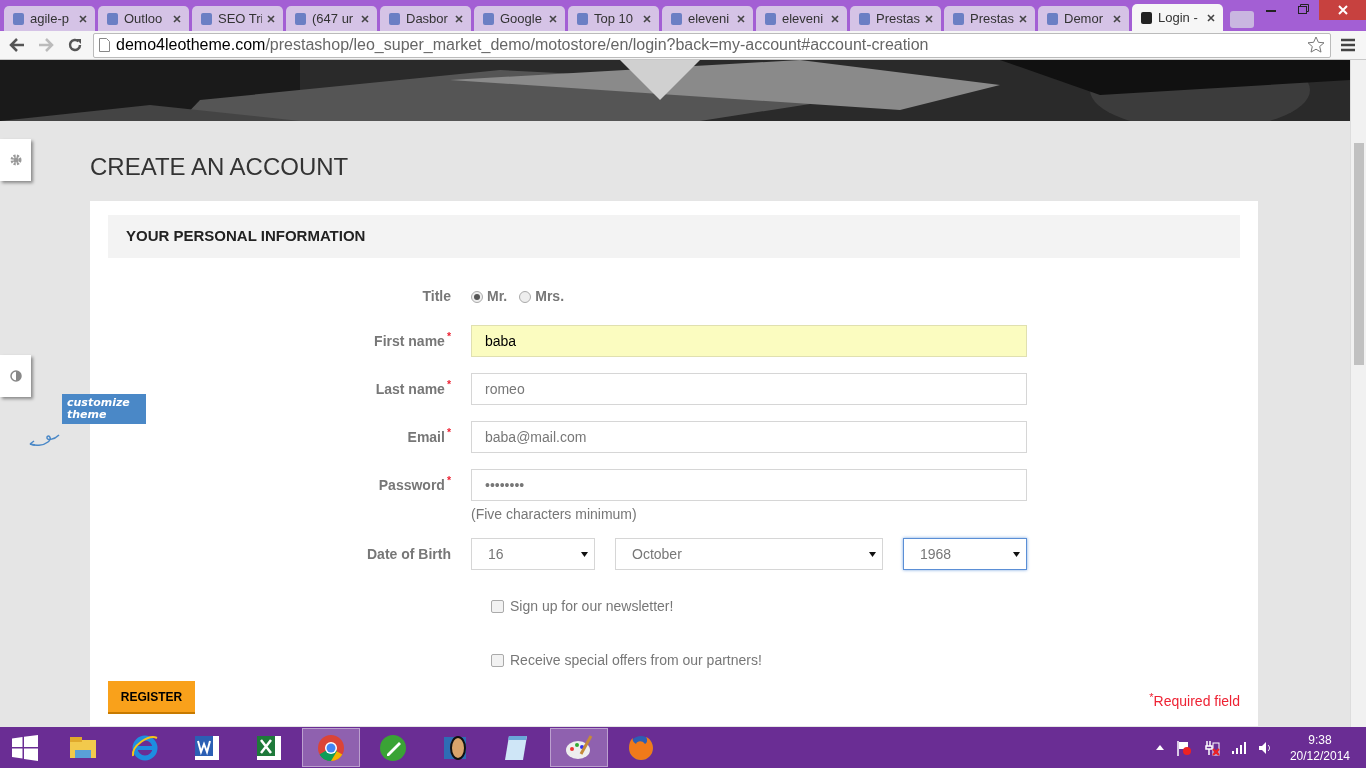 This screenshot has height=768, width=1366. Describe the element at coordinates (1359, 254) in the screenshot. I see `scrollbar-thumb` at that location.